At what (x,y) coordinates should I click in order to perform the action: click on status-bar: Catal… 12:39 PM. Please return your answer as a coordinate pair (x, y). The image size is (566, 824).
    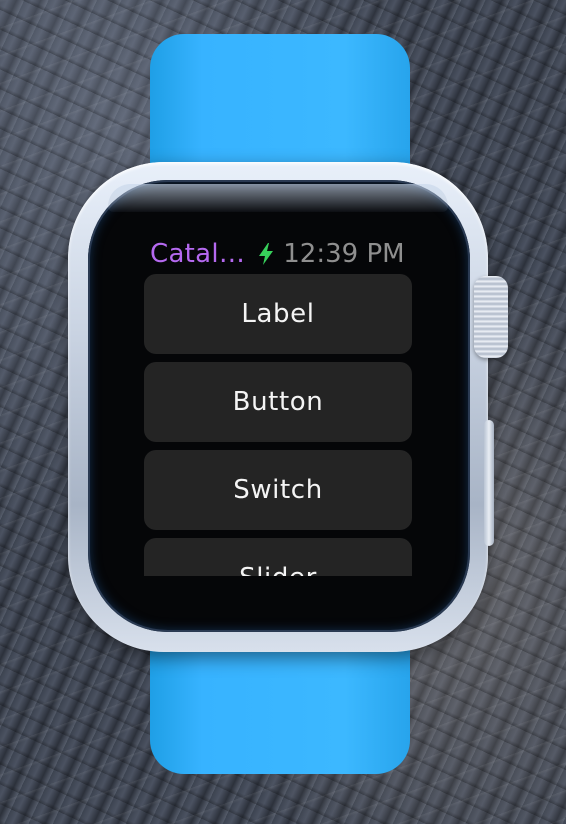
    Looking at the image, I should click on (281, 254).